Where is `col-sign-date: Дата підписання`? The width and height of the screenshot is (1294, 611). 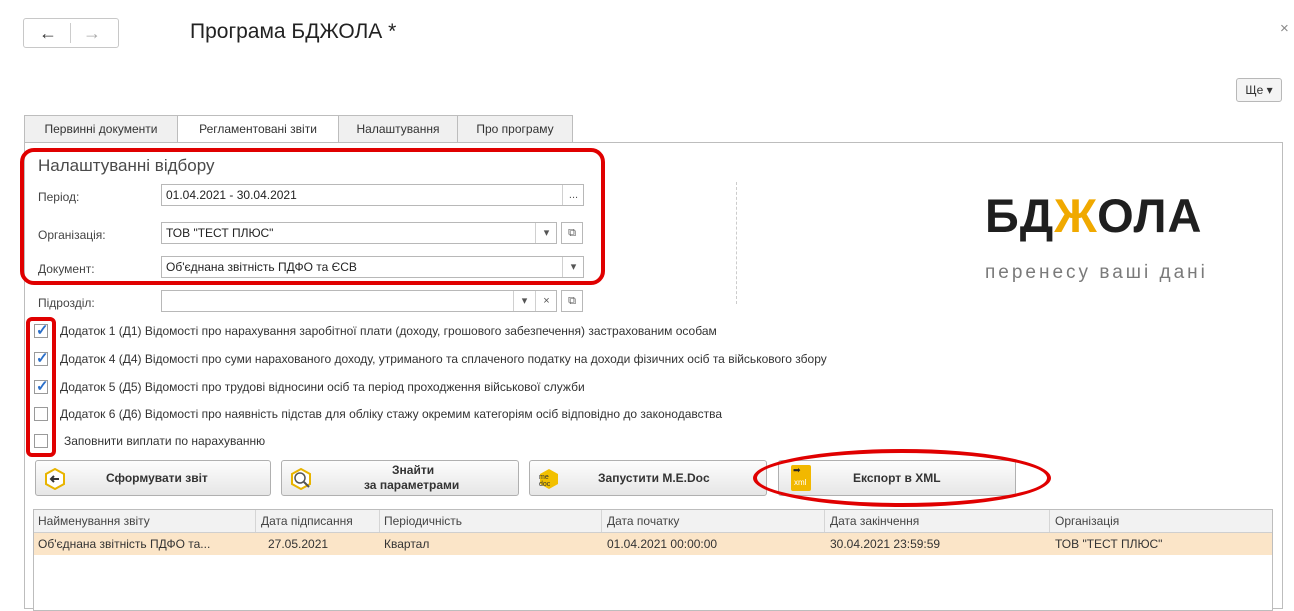
col-sign-date: Дата підписання is located at coordinates (307, 521).